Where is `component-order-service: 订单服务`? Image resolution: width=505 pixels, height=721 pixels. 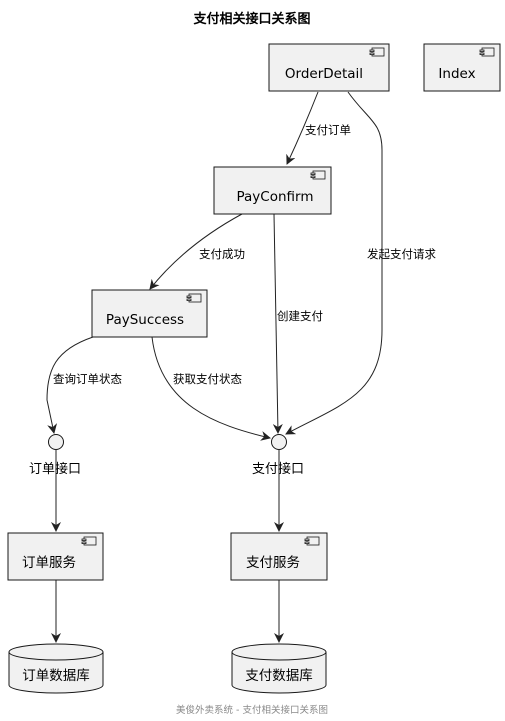
component-order-service: 订单服务 is located at coordinates (55, 556).